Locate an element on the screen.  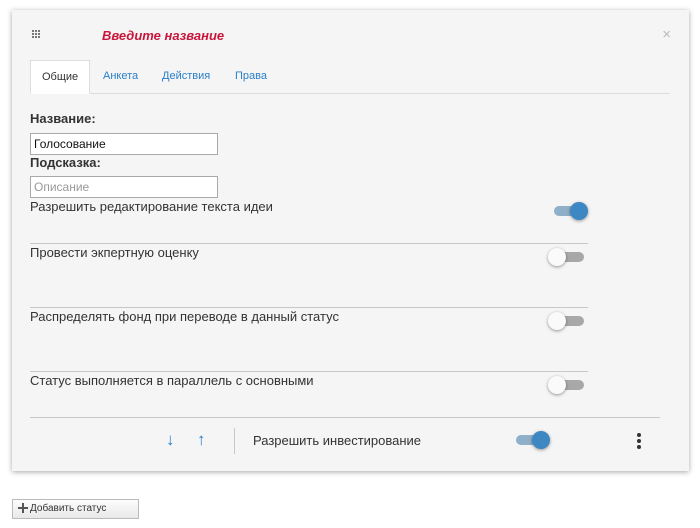
toggle-edit-text is located at coordinates (570, 211).